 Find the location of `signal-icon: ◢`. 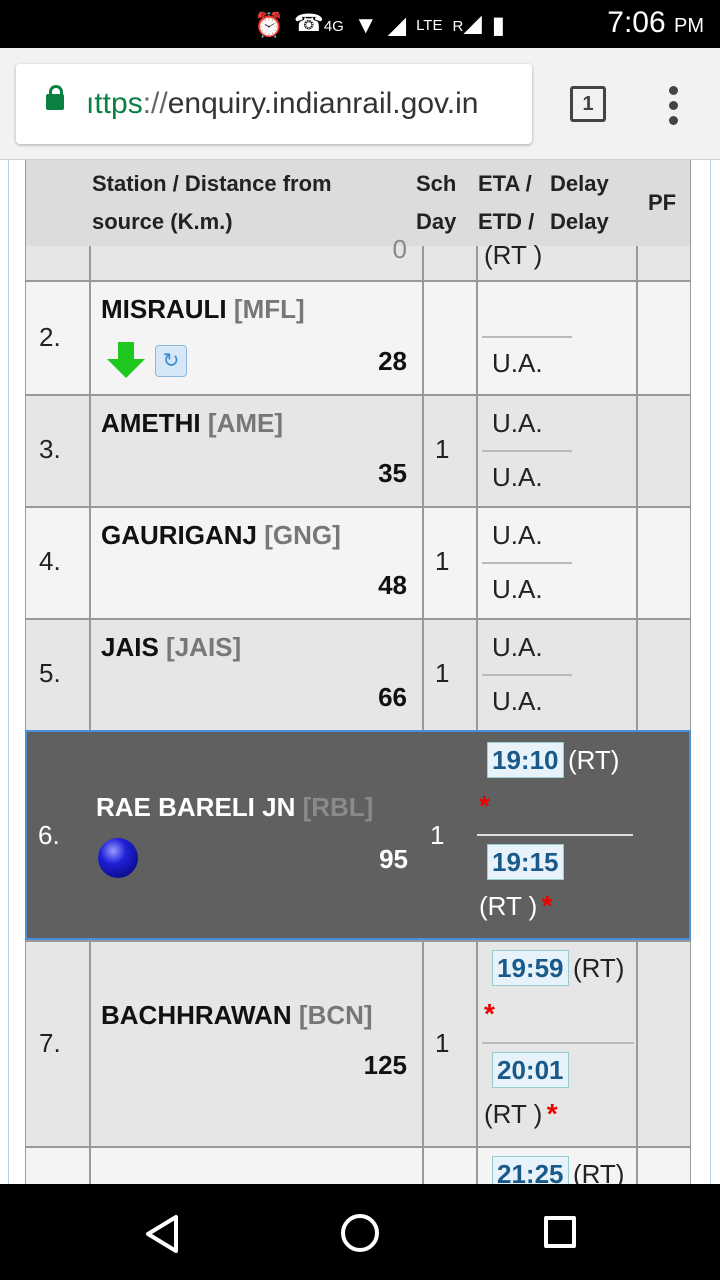

signal-icon: ◢ is located at coordinates (397, 25).